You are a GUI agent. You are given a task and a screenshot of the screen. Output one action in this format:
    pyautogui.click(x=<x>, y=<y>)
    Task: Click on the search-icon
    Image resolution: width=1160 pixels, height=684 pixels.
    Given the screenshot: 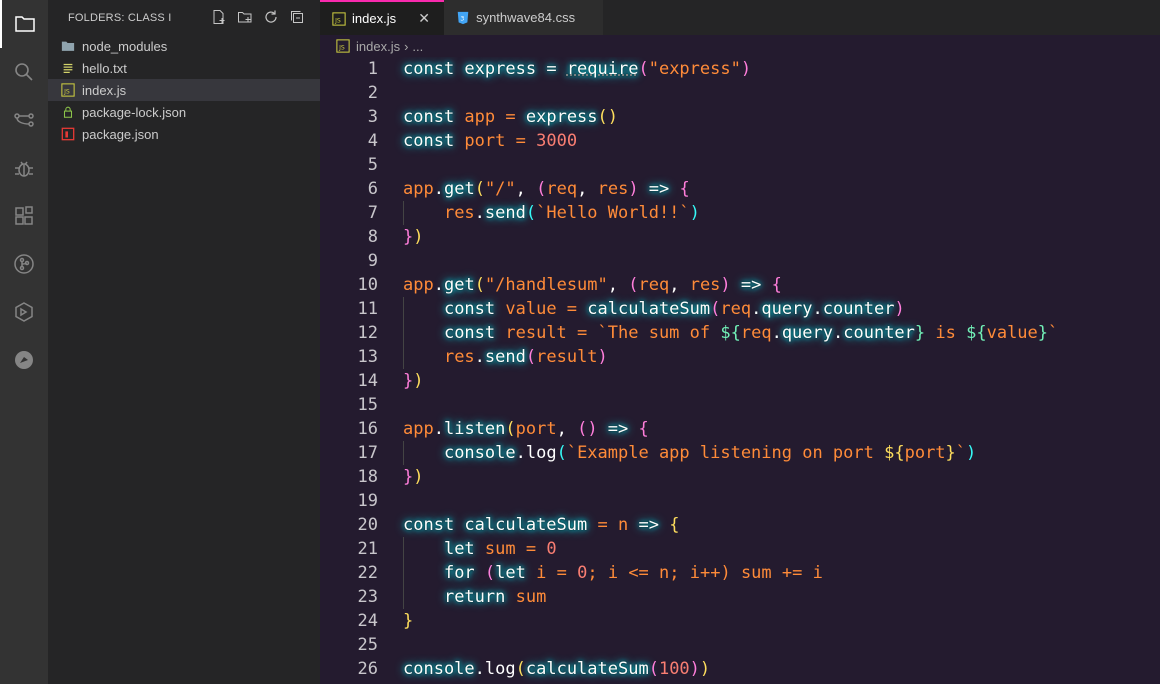 What is the action you would take?
    pyautogui.click(x=24, y=72)
    